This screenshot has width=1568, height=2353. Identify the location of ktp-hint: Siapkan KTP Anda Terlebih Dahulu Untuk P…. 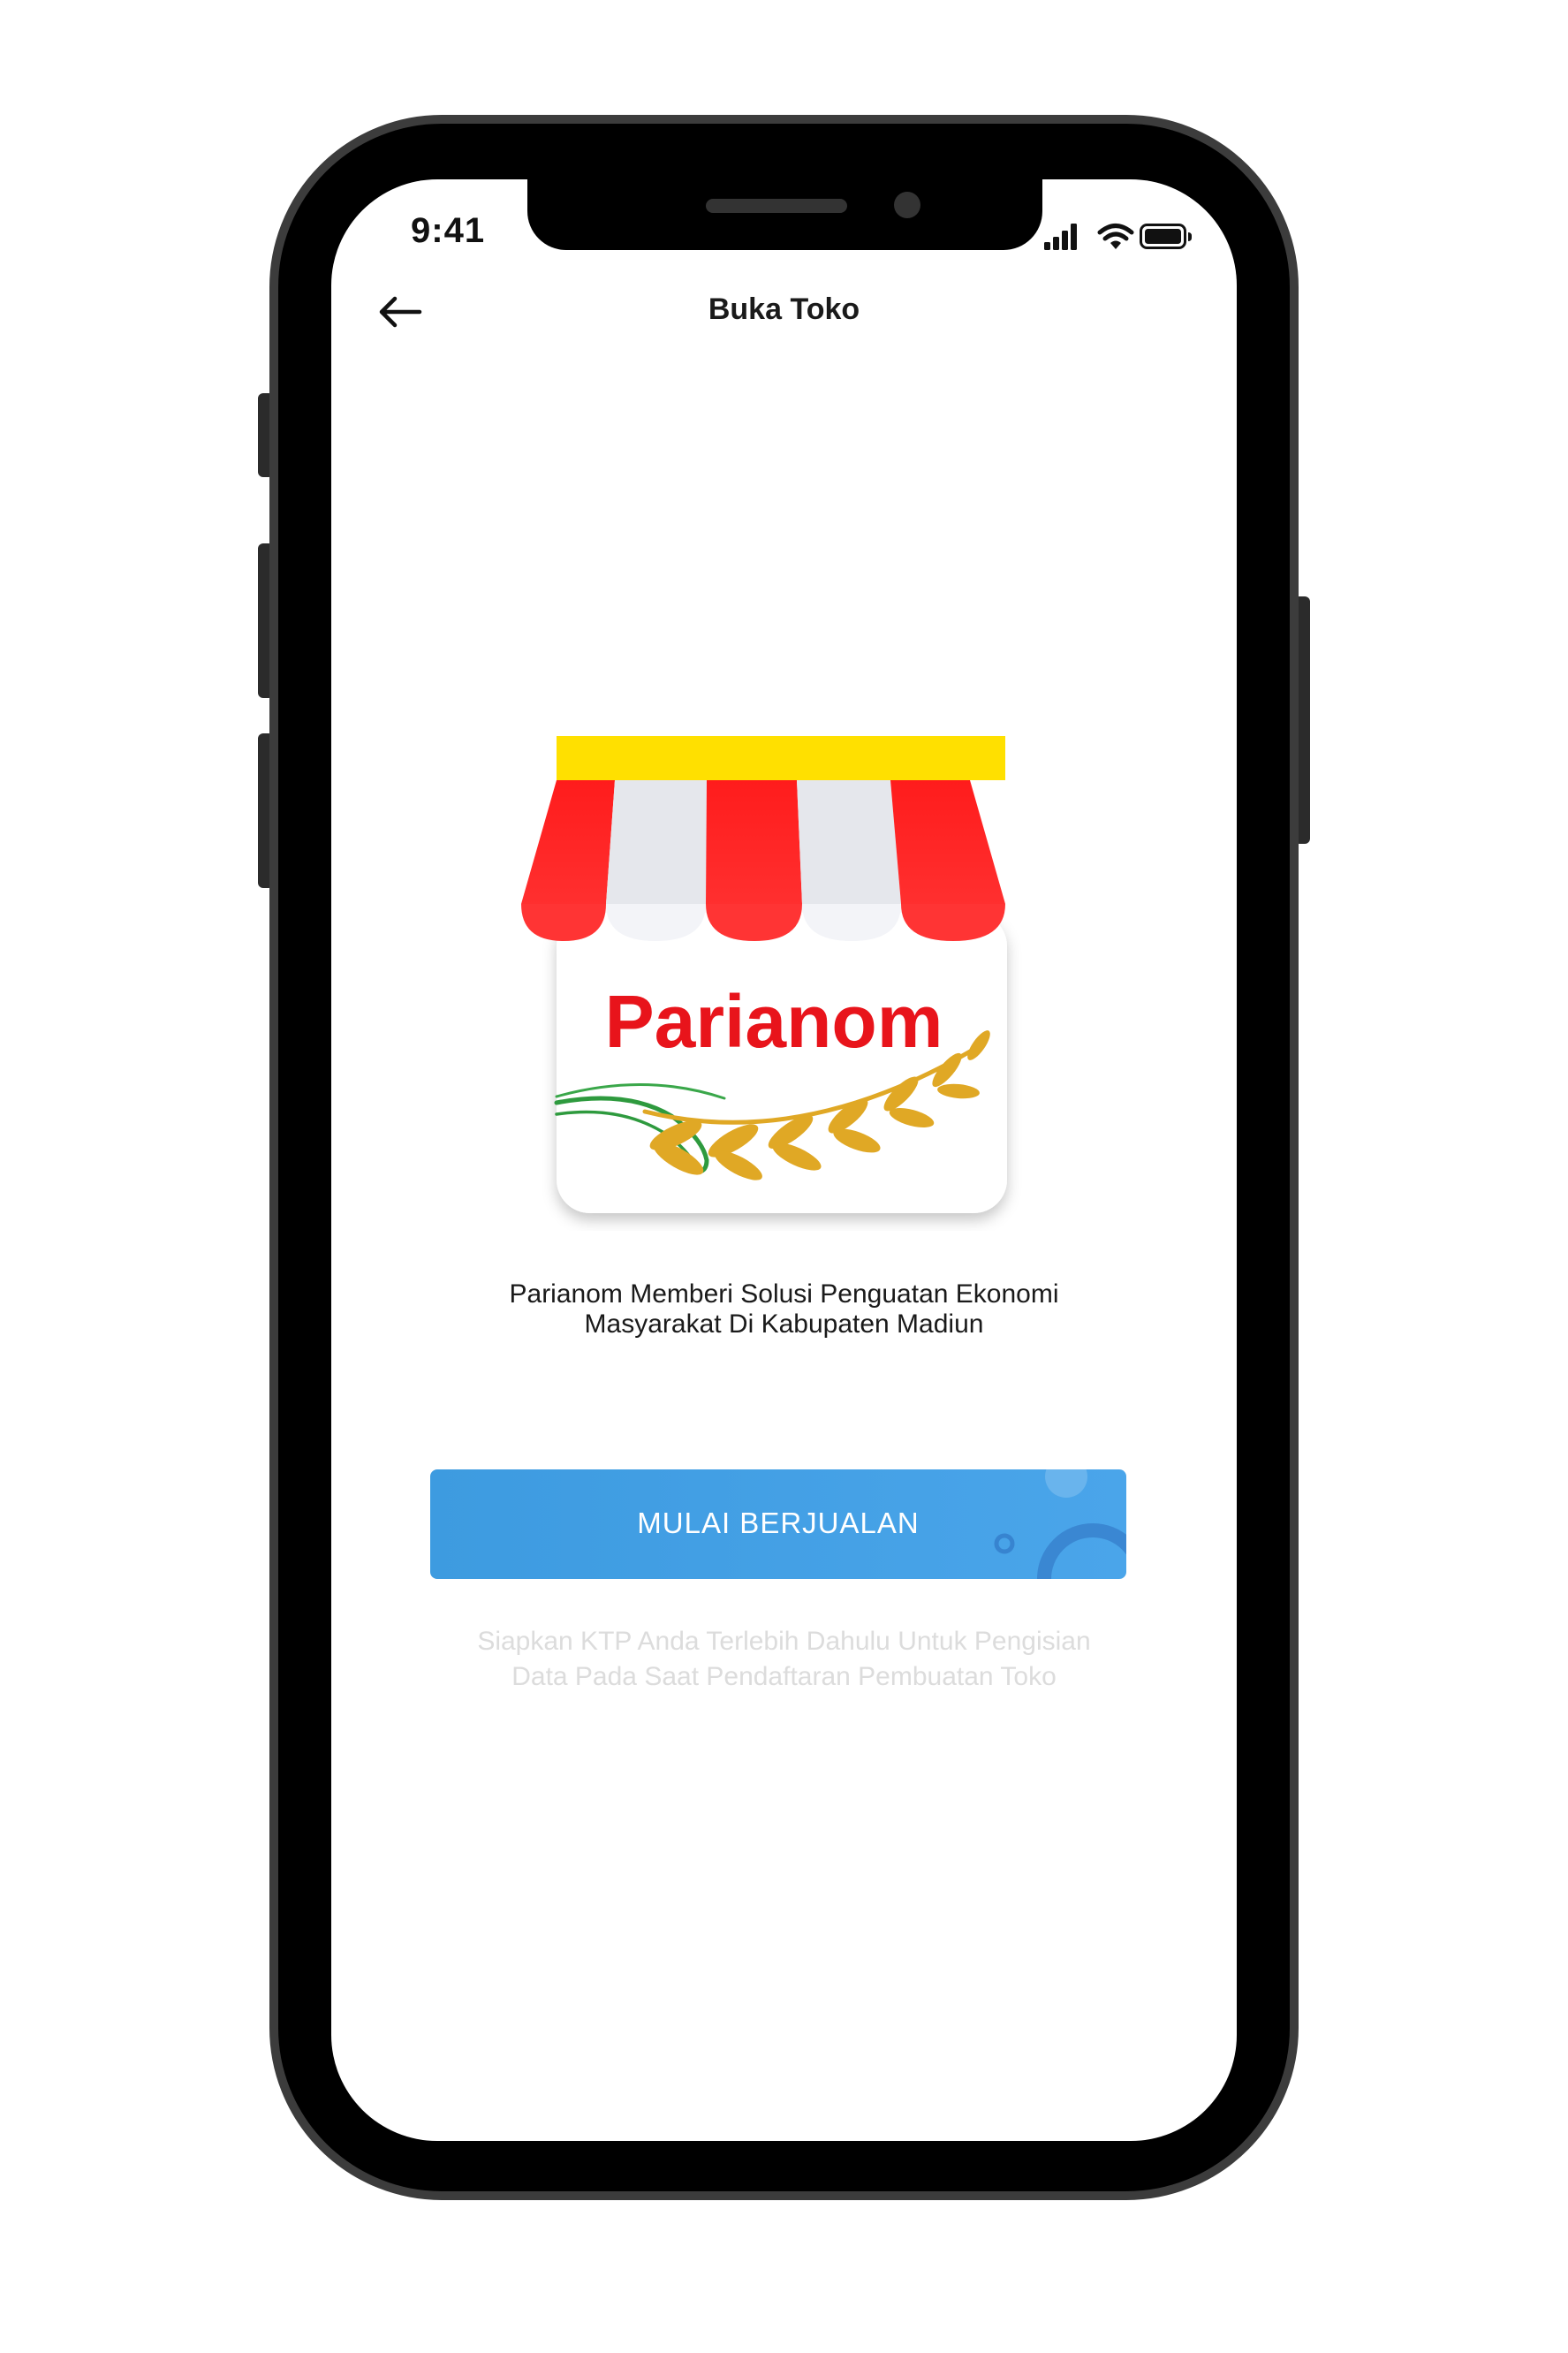
(784, 1659).